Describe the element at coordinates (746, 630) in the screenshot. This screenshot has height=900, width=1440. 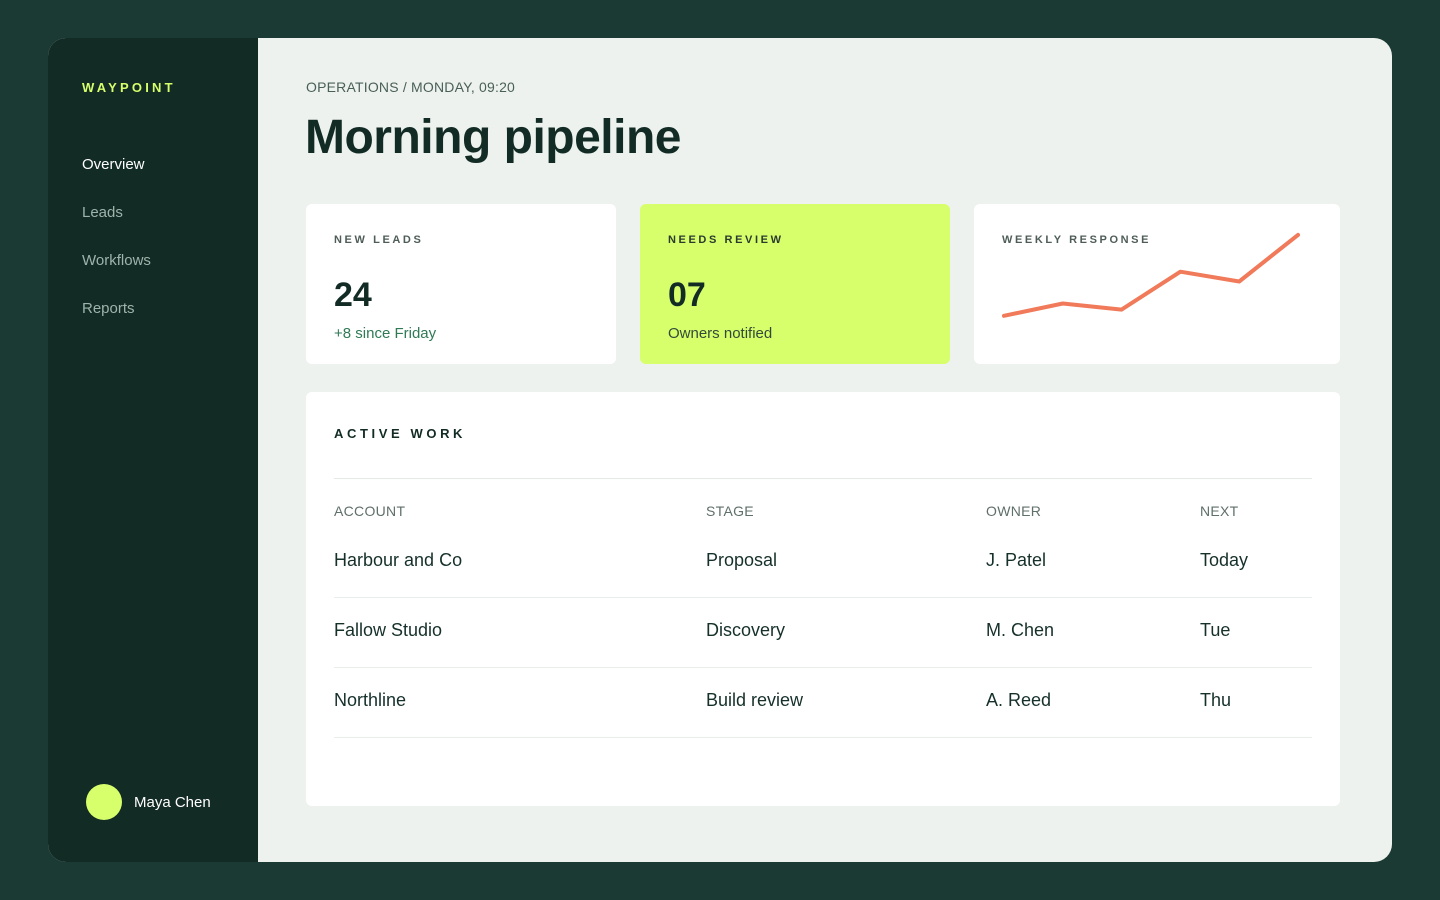
I see `cell-stage: Discovery` at that location.